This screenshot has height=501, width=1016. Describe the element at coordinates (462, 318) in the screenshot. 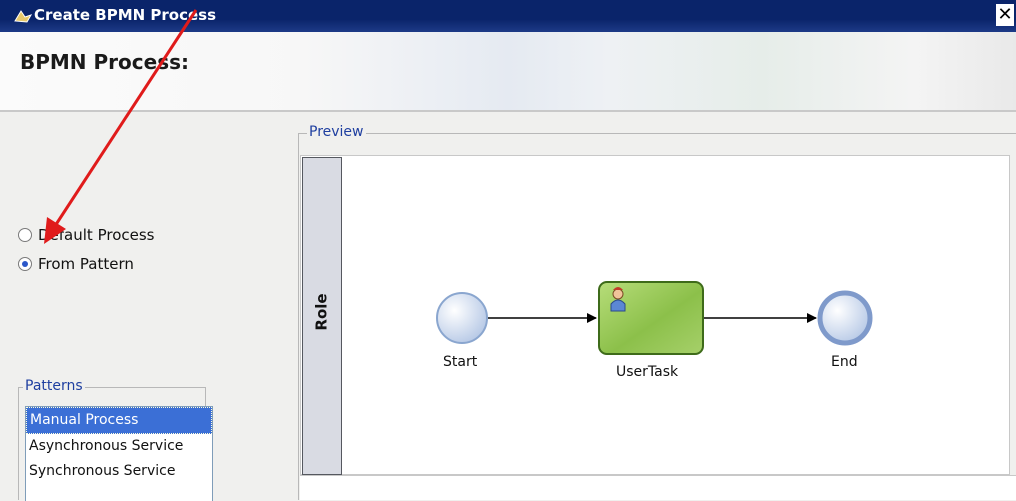

I see `start-event` at that location.